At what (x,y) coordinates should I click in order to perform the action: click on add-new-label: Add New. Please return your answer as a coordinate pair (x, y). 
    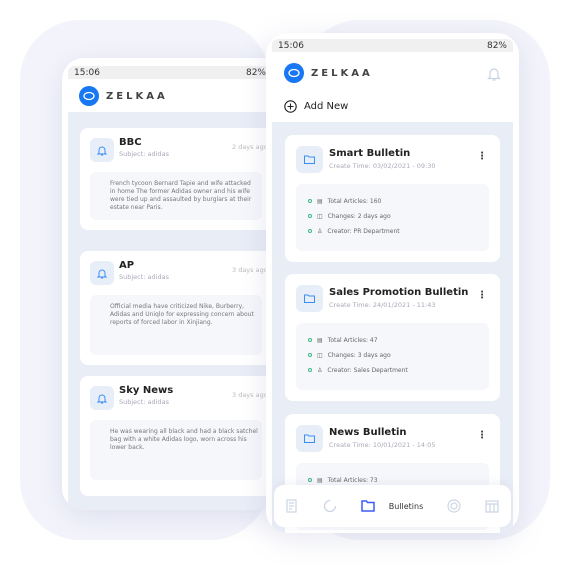
    Looking at the image, I should click on (326, 106).